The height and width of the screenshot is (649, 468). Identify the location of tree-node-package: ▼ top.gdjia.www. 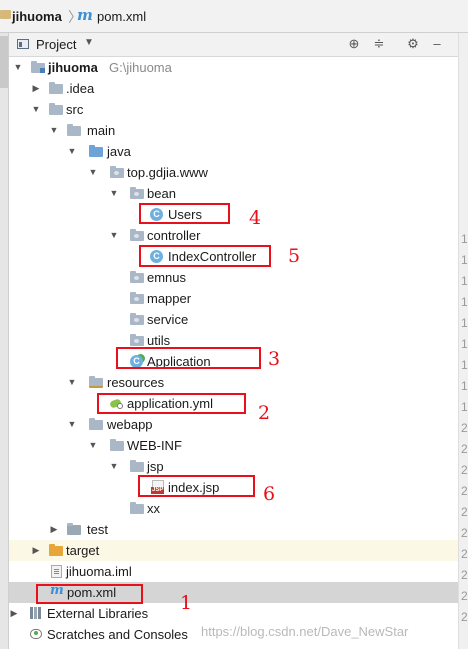
(233, 172).